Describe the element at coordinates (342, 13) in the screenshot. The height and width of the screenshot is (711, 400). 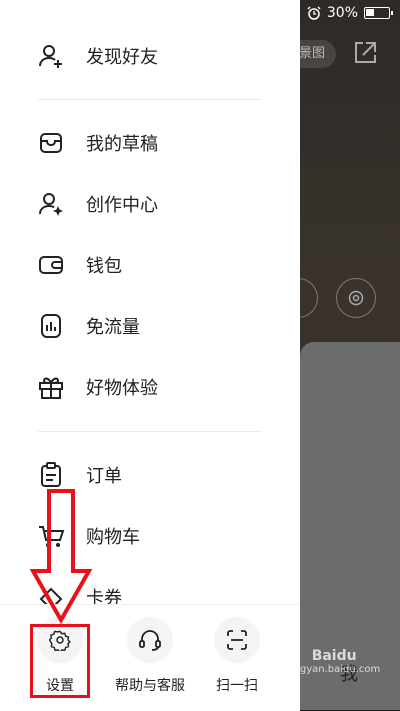
I see `battery-percent: 30%` at that location.